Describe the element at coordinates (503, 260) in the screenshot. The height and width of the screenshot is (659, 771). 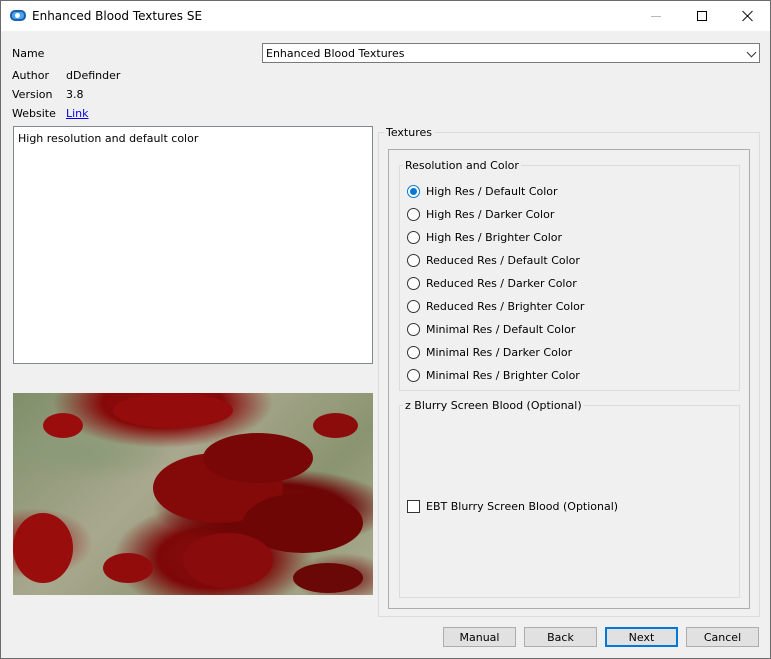
I see `resolution-option-label: Reduced Res / Default Color` at that location.